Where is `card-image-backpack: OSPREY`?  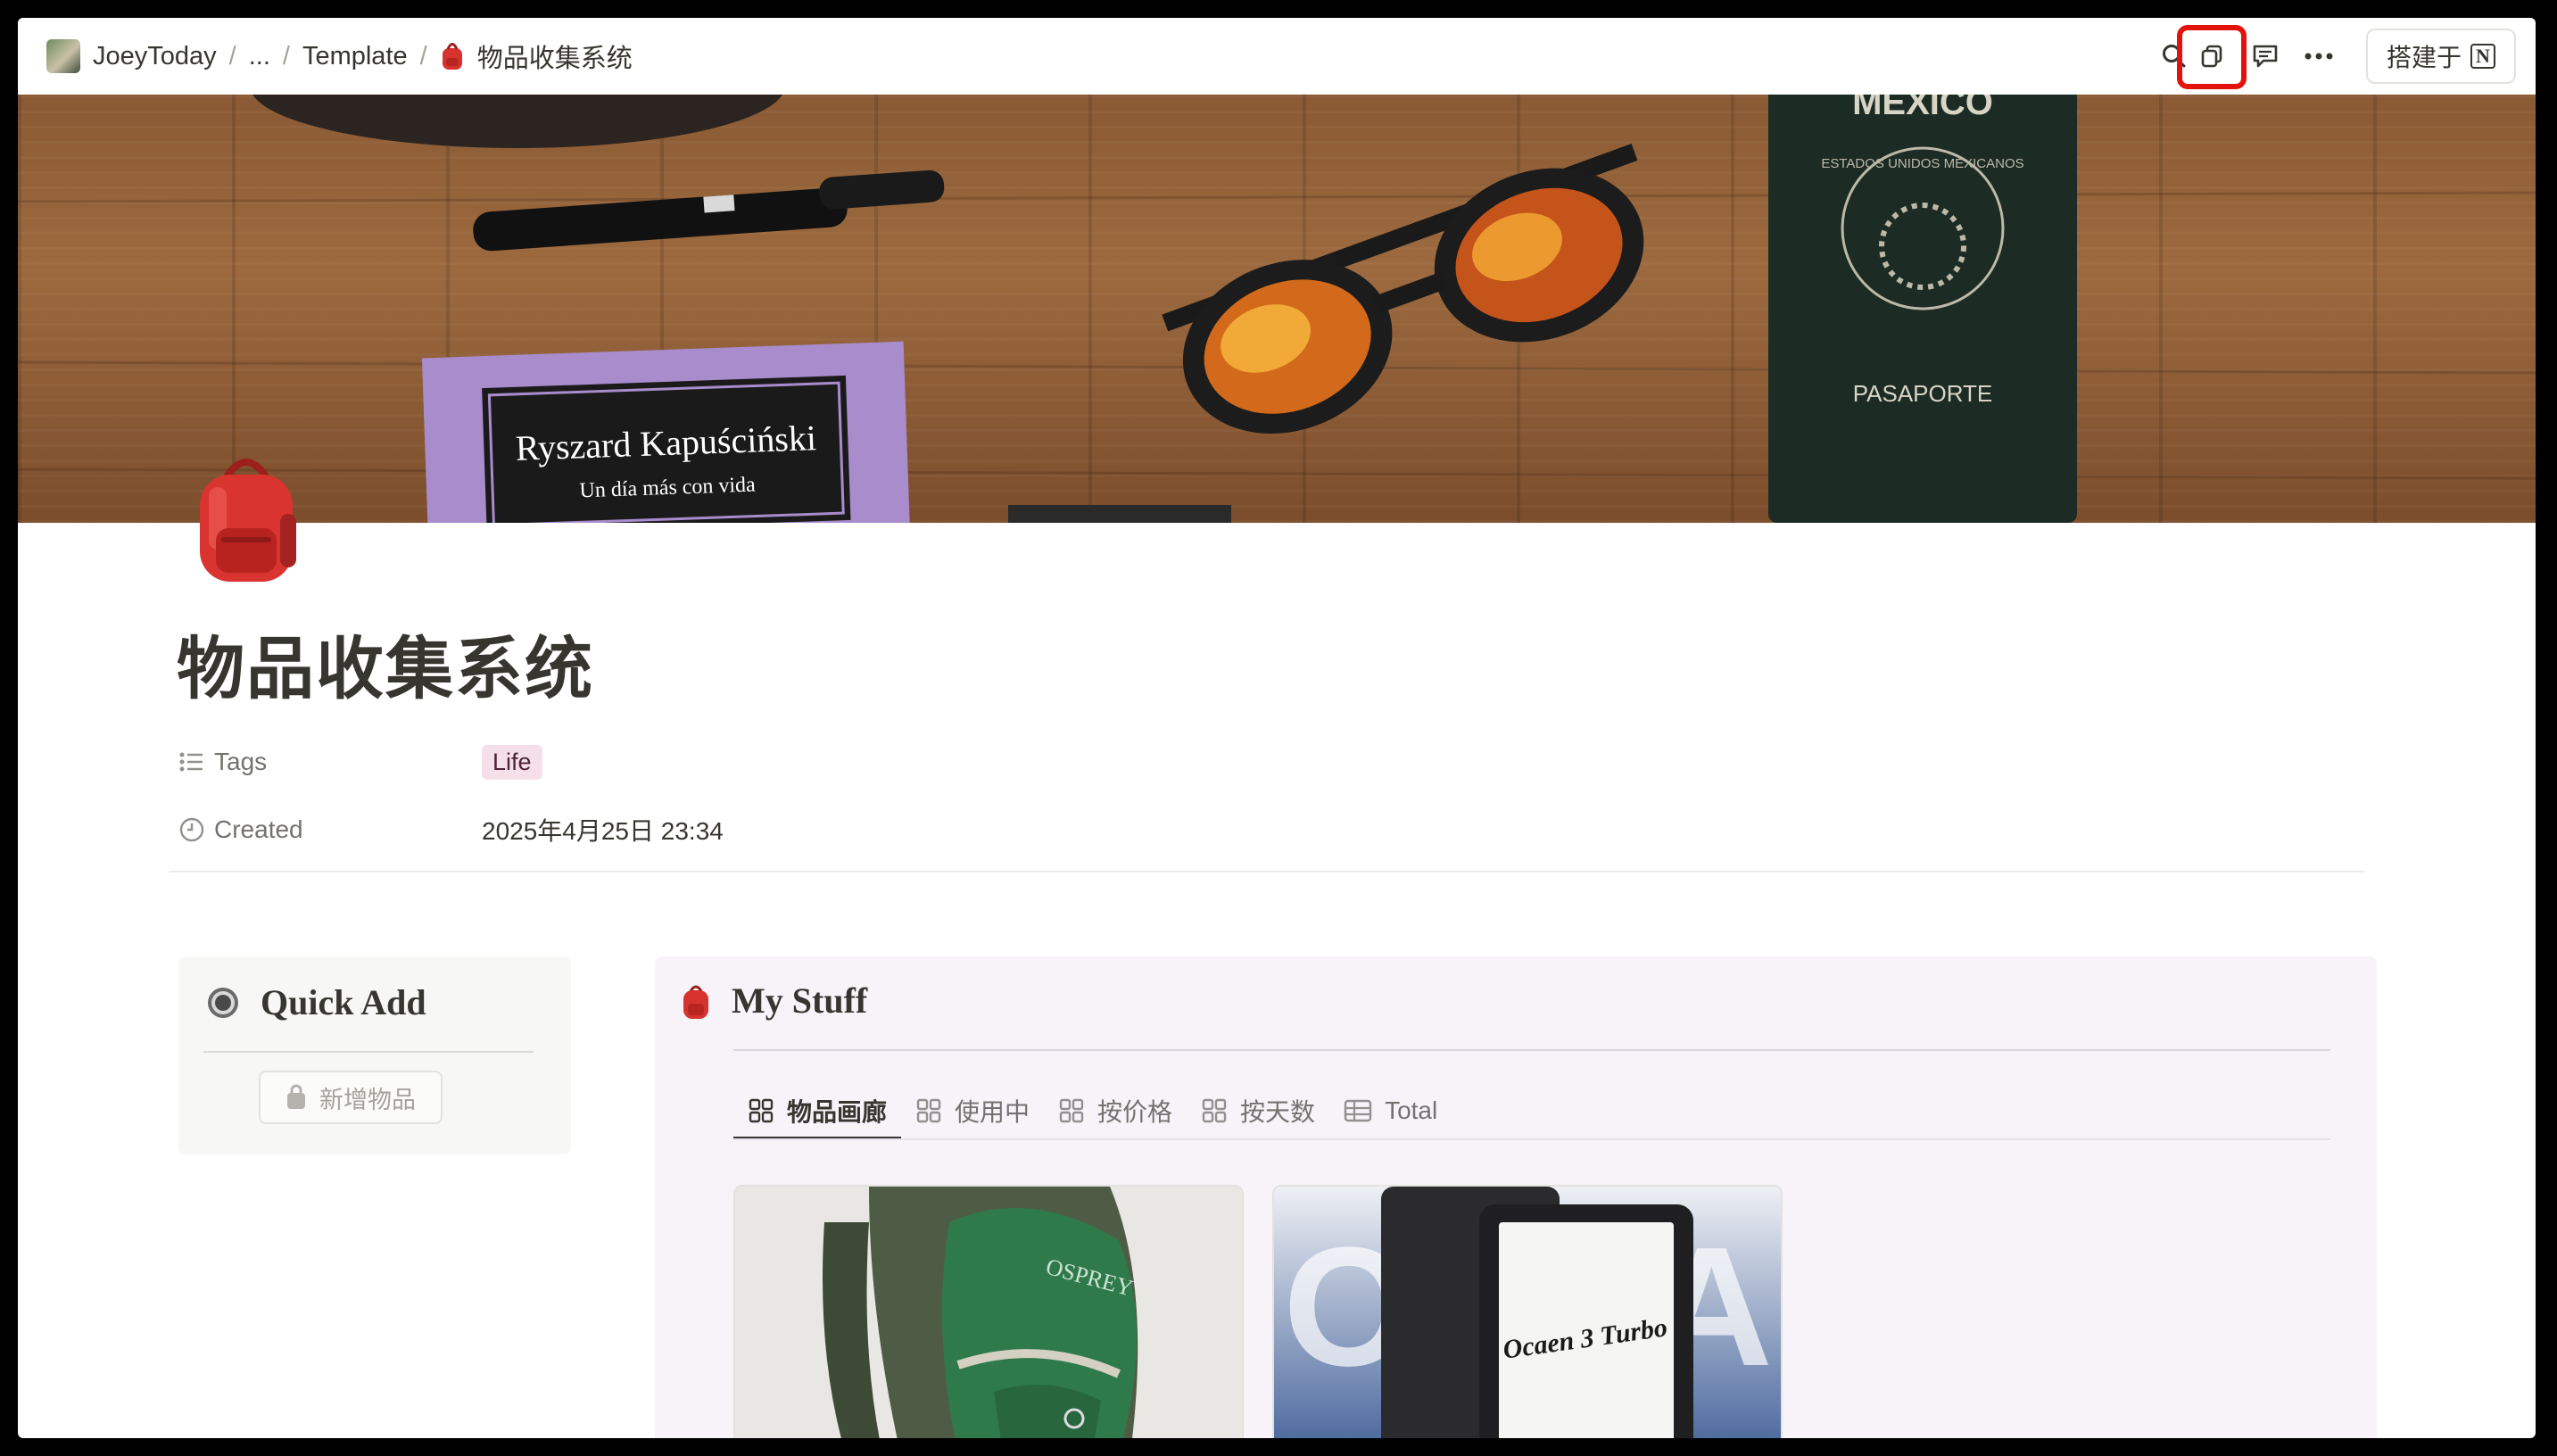 card-image-backpack: OSPREY is located at coordinates (989, 1312).